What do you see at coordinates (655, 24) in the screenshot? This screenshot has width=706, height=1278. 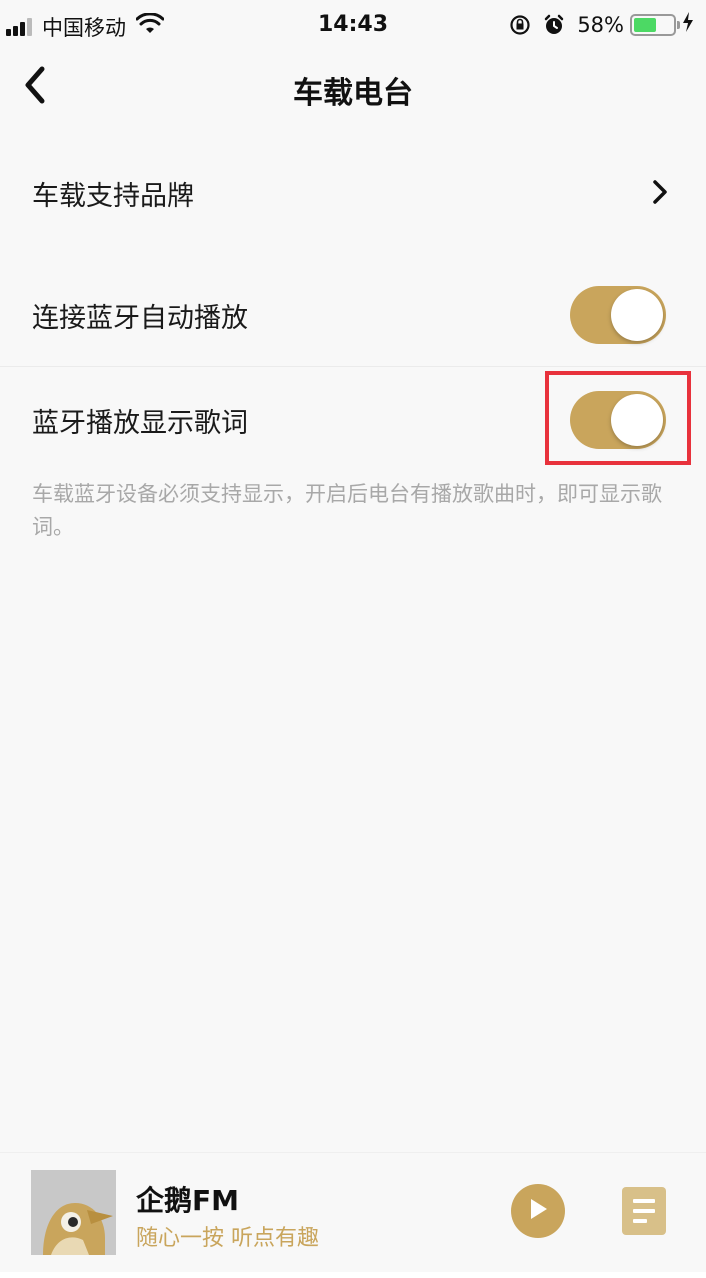 I see `battery-icon` at bounding box center [655, 24].